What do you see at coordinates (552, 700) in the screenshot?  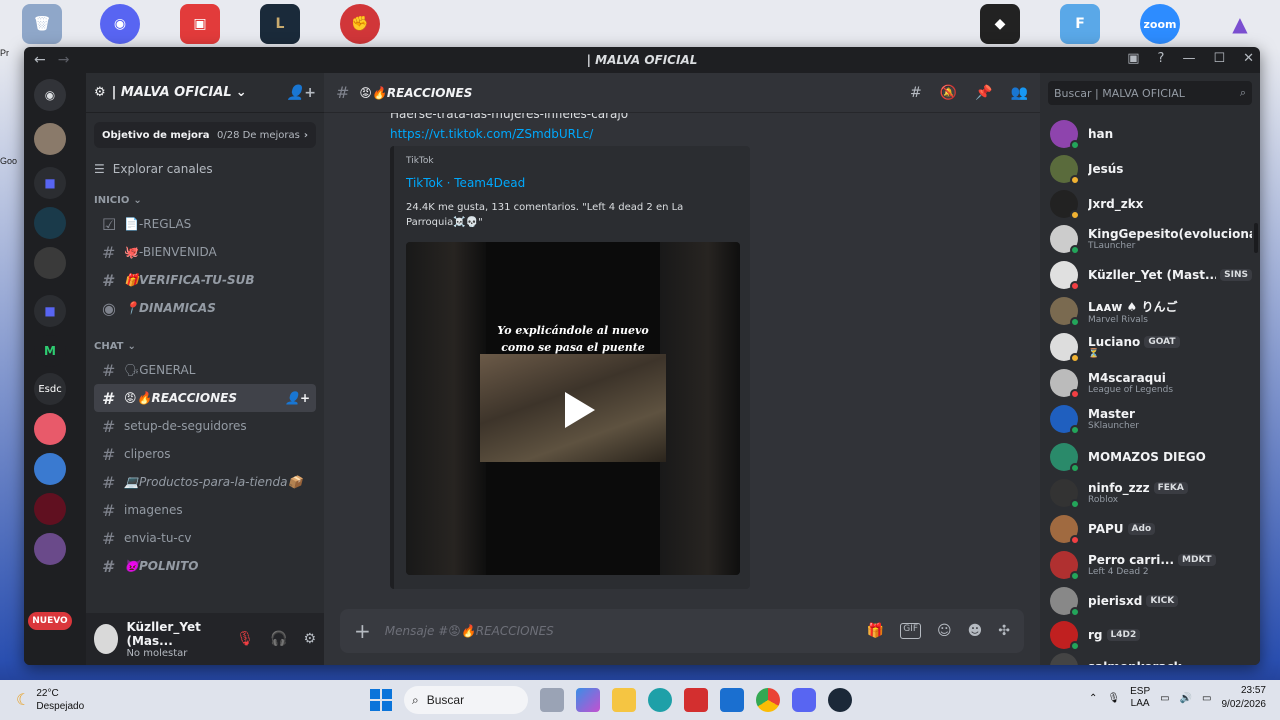 I see `task-view-icon` at bounding box center [552, 700].